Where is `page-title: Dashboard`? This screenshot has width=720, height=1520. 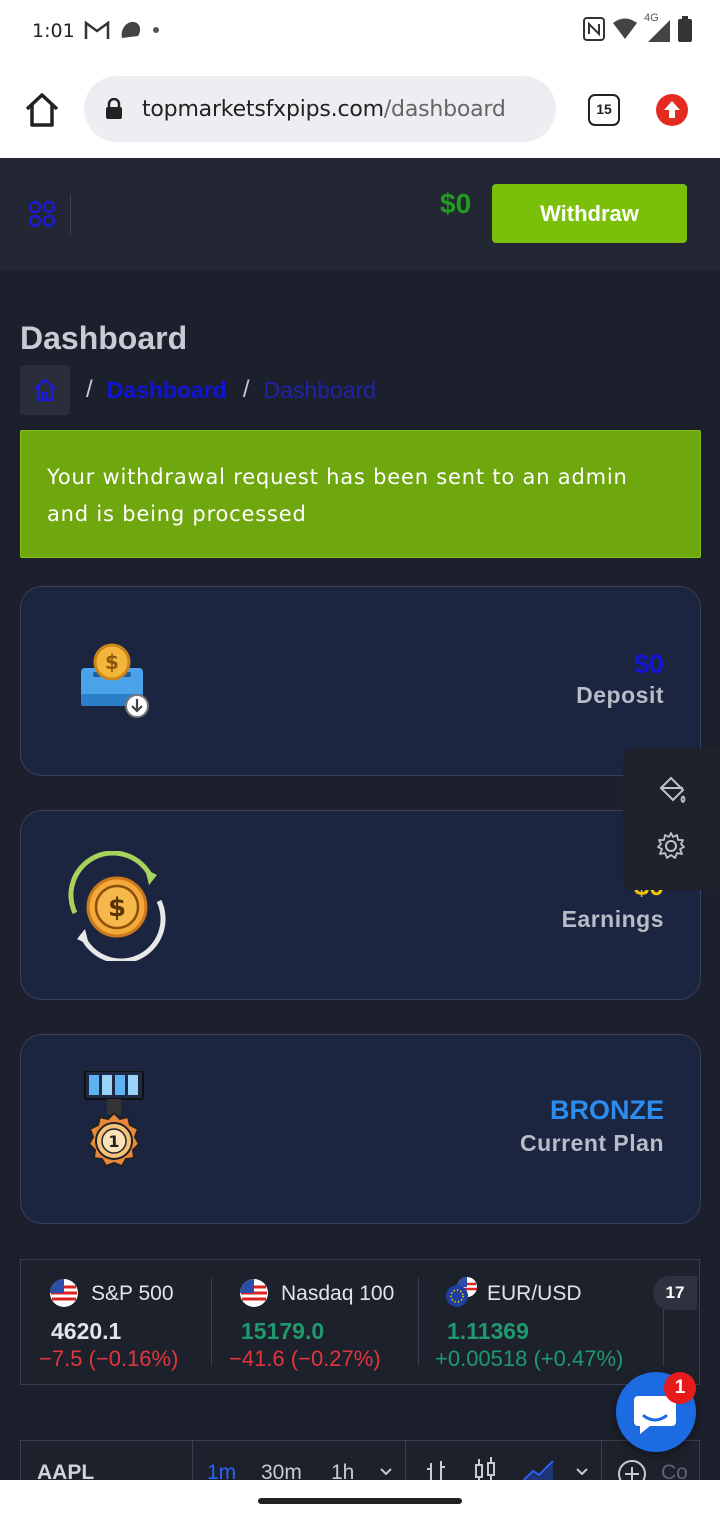 page-title: Dashboard is located at coordinates (104, 338).